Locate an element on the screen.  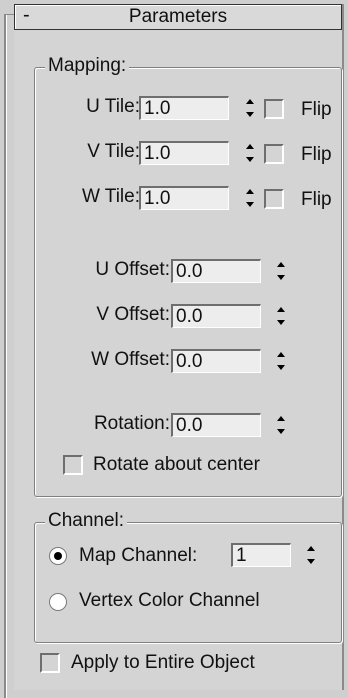
w-offset-input: 0.0 is located at coordinates (216, 361).